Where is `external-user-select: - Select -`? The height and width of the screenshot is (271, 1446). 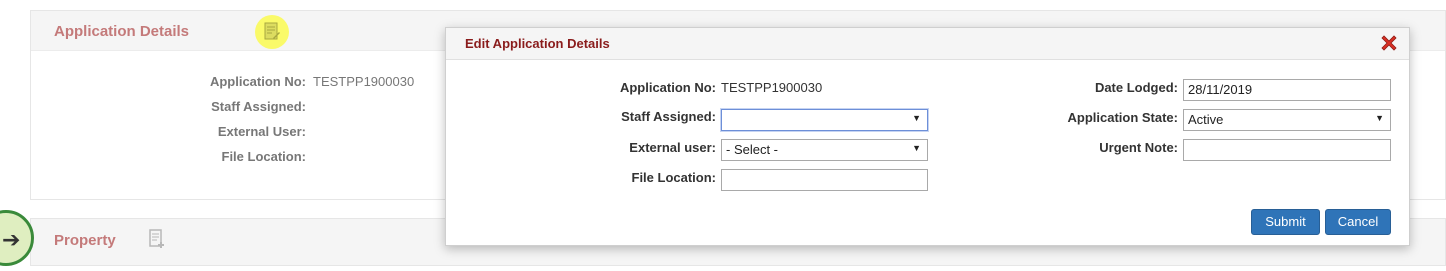
external-user-select: - Select - is located at coordinates (824, 150).